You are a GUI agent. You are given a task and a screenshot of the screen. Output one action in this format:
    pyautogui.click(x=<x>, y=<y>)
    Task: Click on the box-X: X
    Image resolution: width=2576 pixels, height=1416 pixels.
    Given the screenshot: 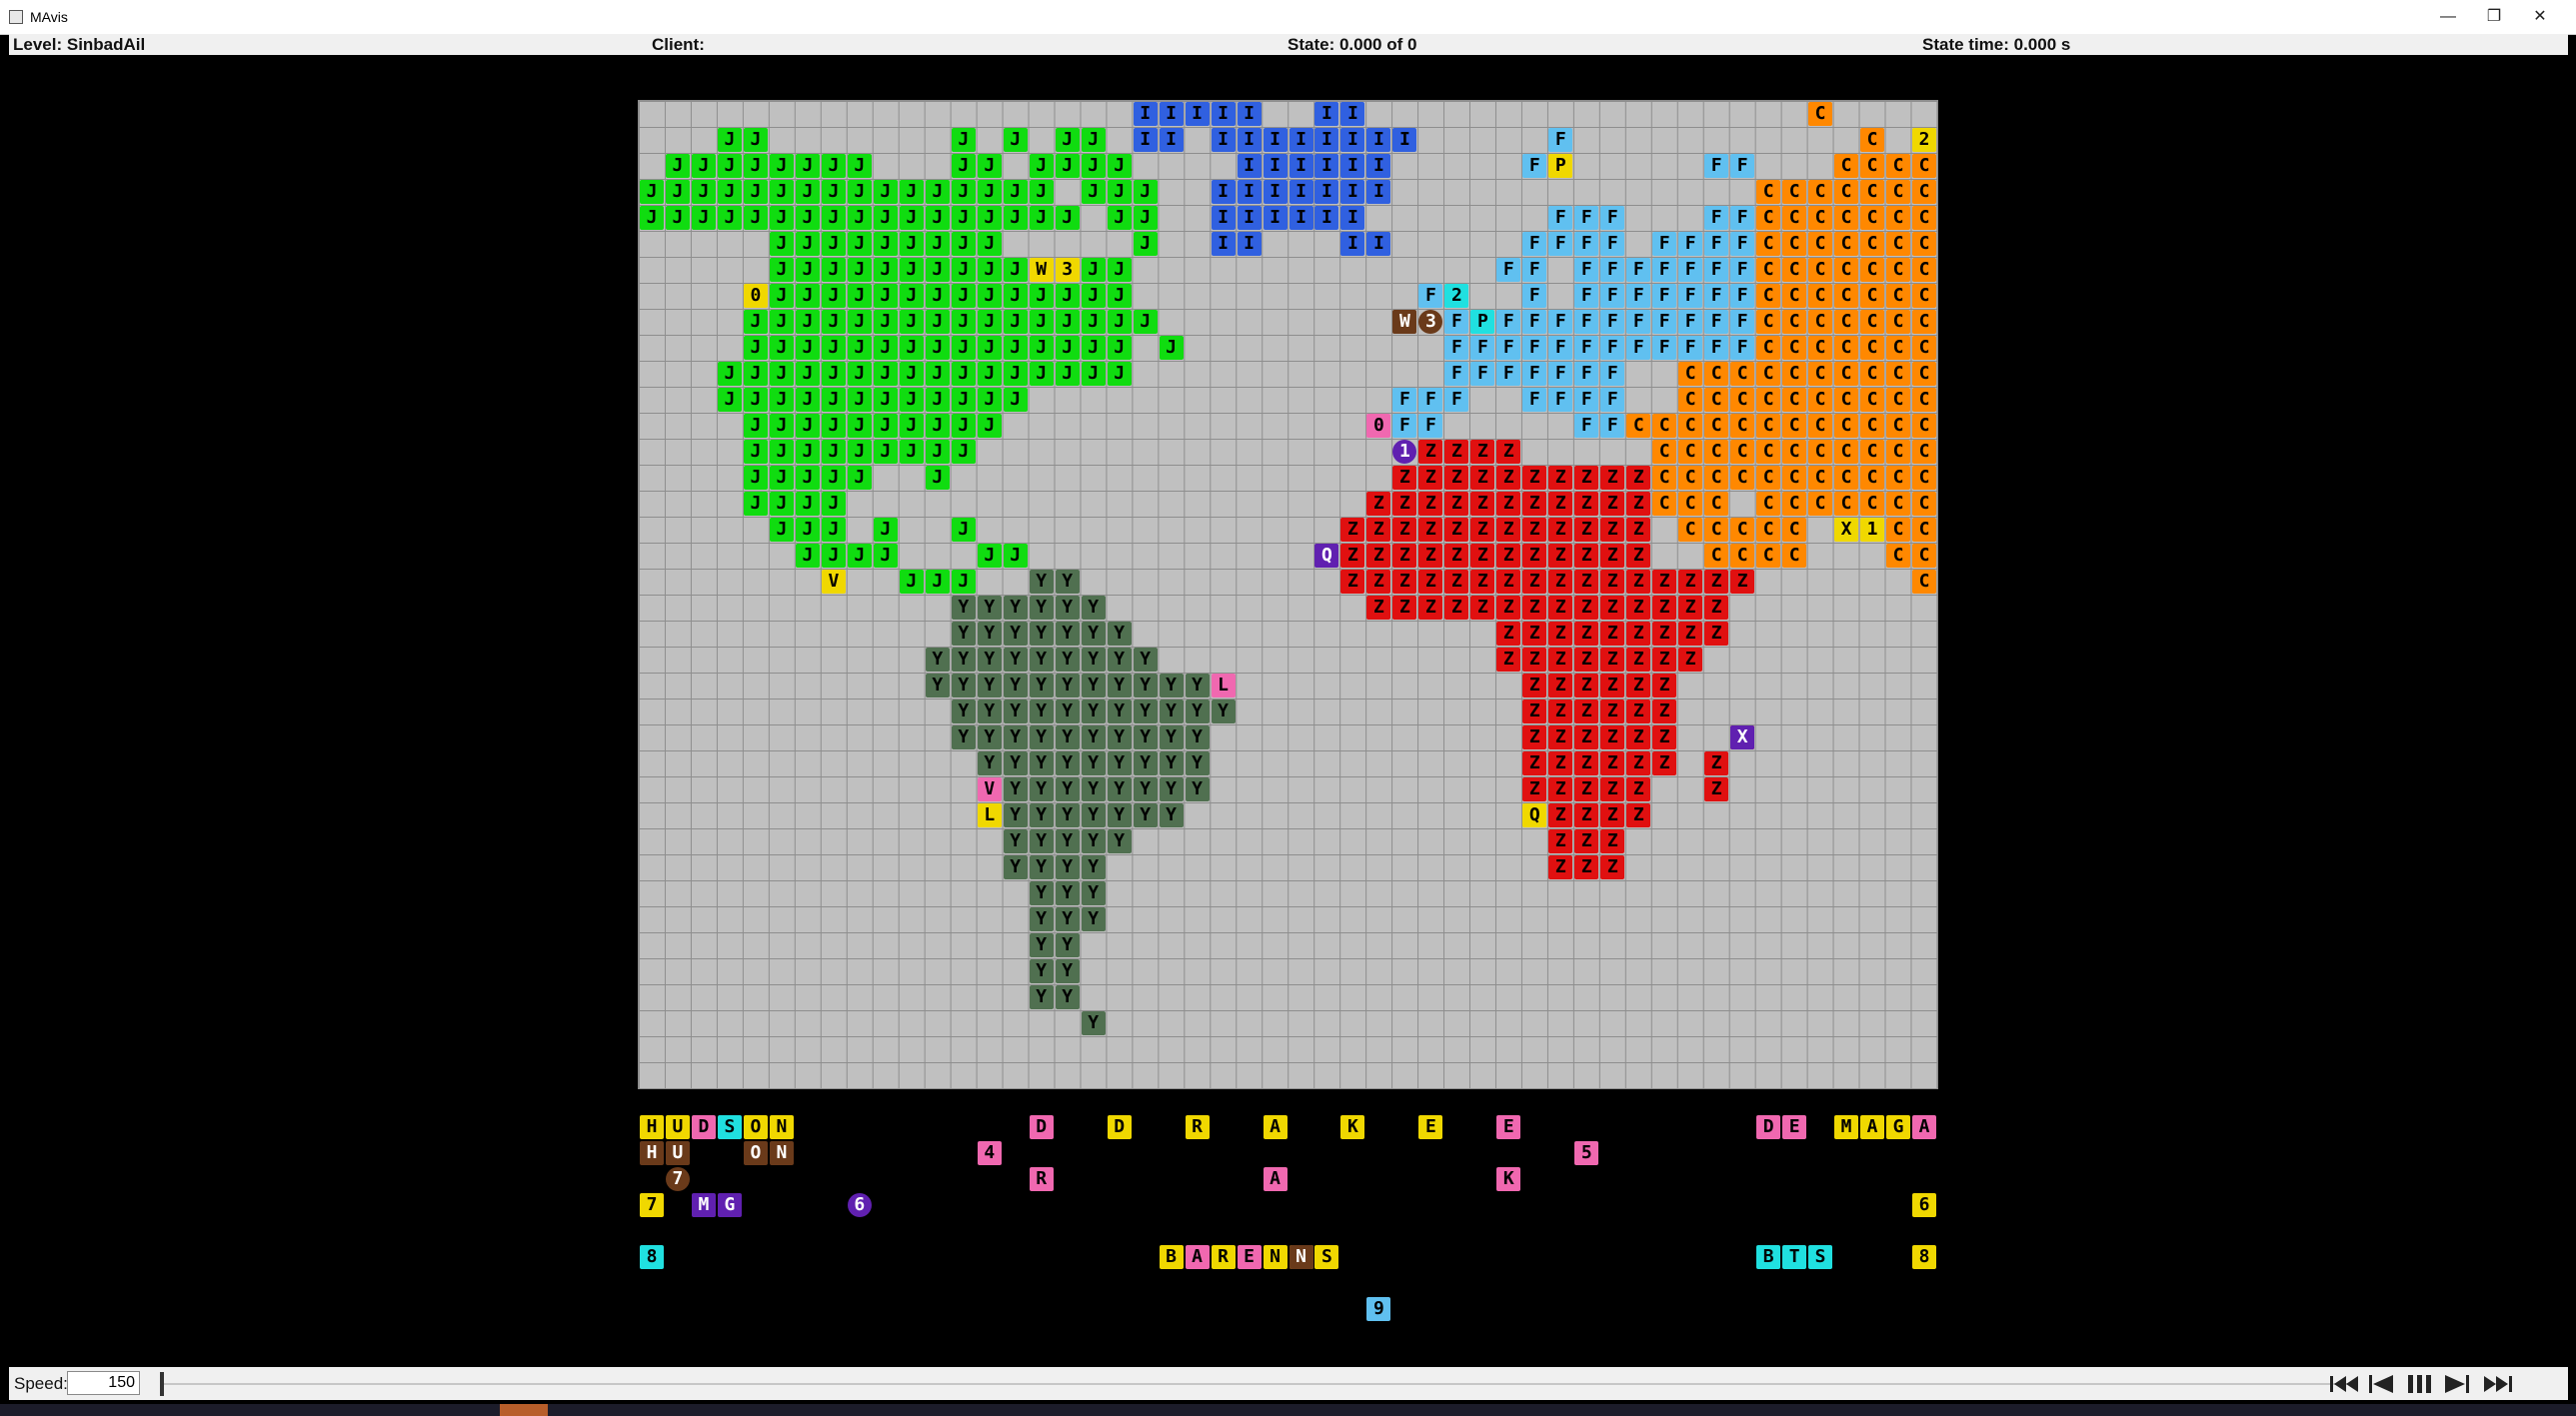 What is the action you would take?
    pyautogui.click(x=1742, y=737)
    